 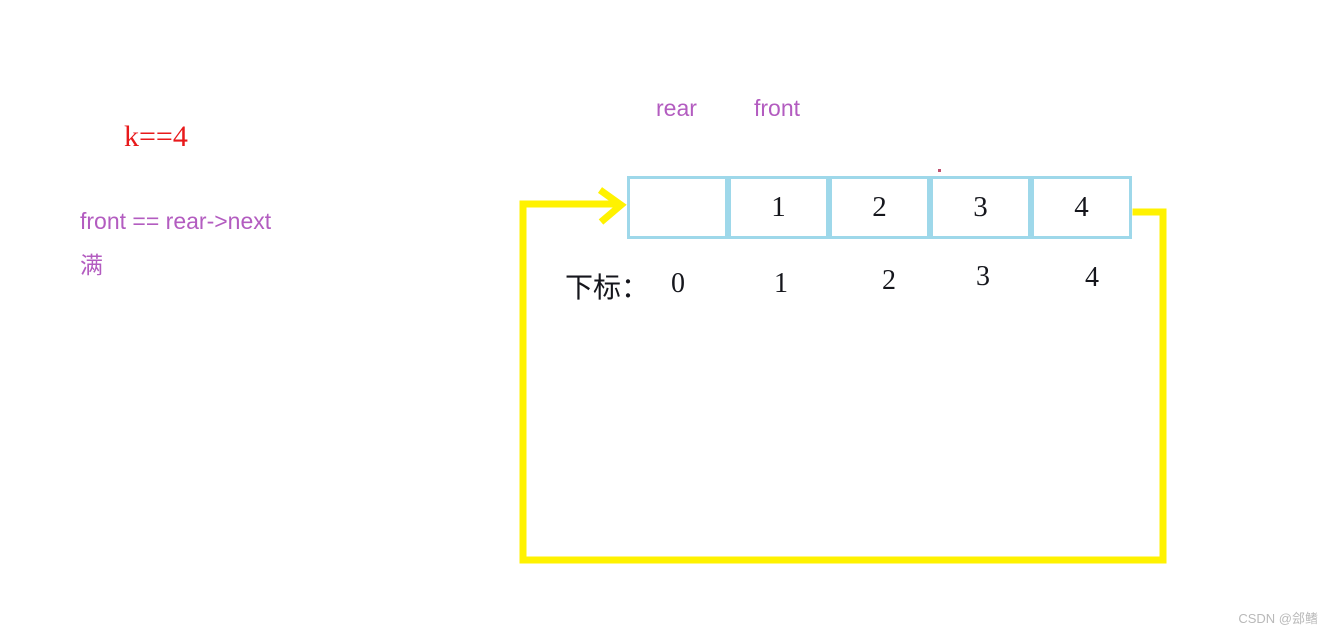 I want to click on csdn-watermark: CSDN @郐鳍, so click(x=1278, y=618).